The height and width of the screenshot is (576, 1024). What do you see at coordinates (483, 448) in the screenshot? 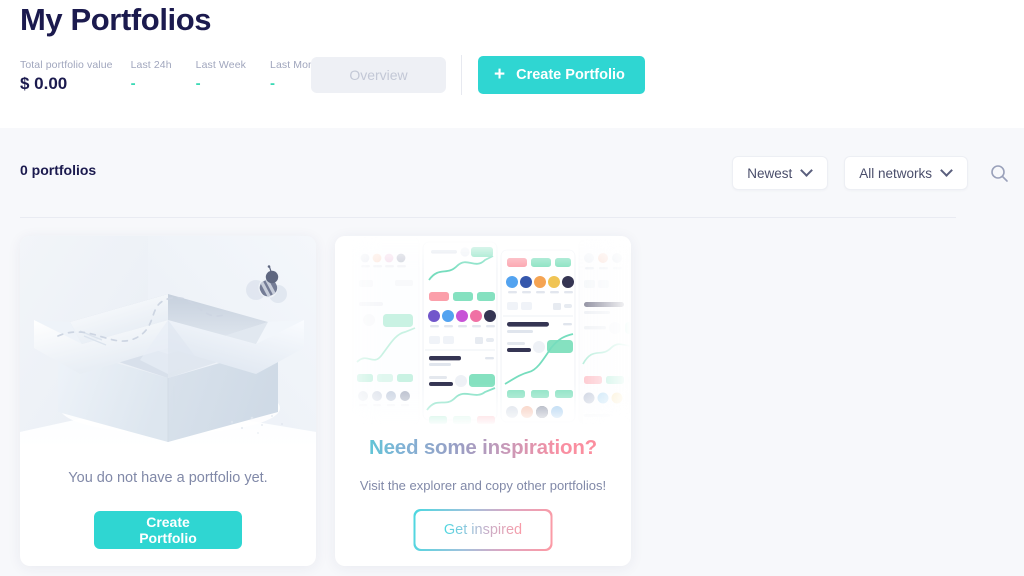
I see `inspiration-title: Need some inspiration?` at bounding box center [483, 448].